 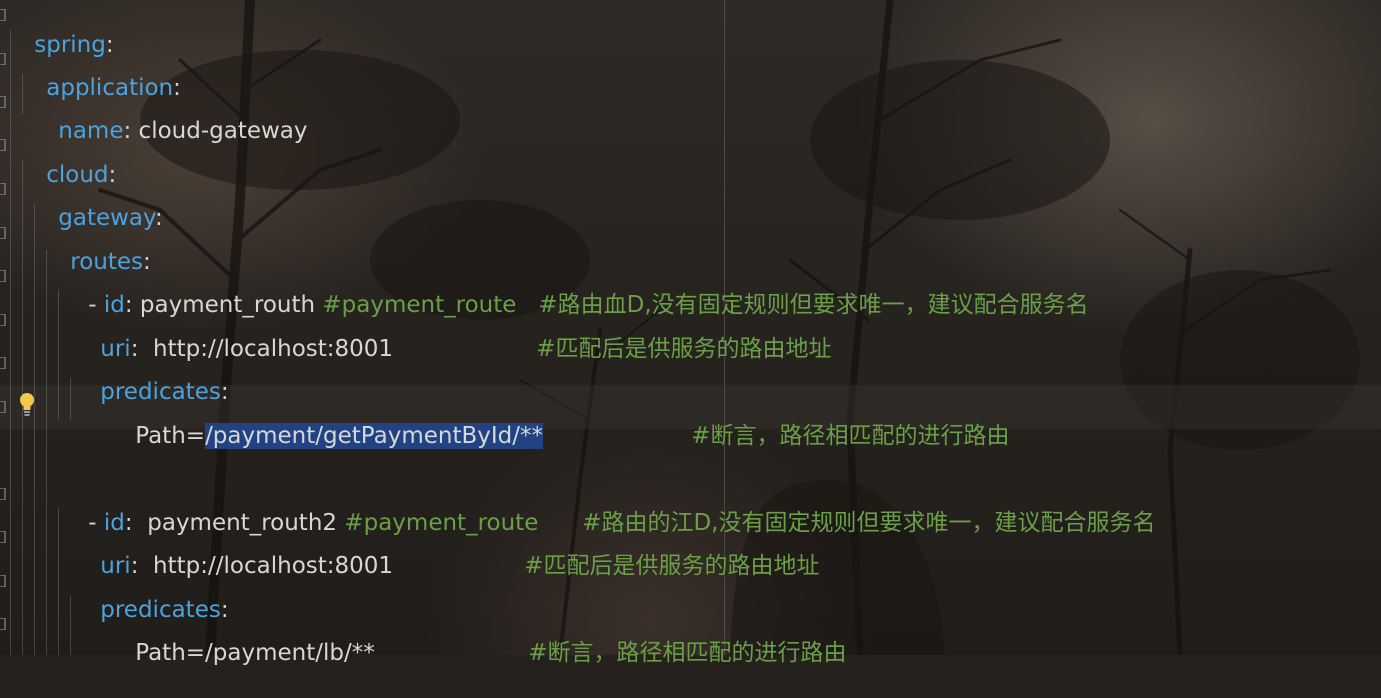 What do you see at coordinates (149, 594) in the screenshot?
I see `code-line-route2-predicates: predicates:` at bounding box center [149, 594].